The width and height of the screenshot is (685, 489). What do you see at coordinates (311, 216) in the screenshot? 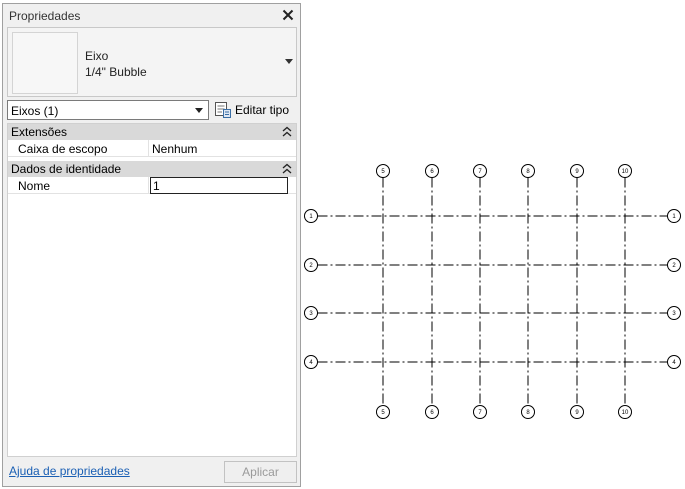
I see `grid-bubble-left-1: 1` at bounding box center [311, 216].